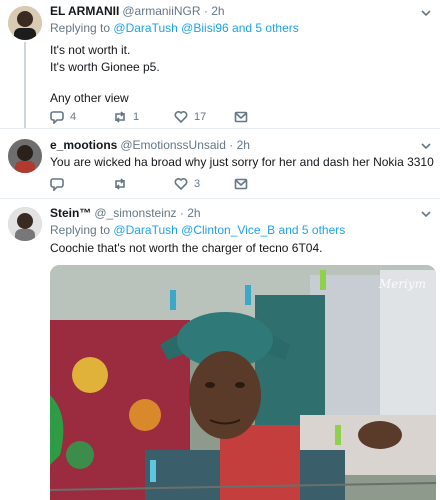  Describe the element at coordinates (228, 230) in the screenshot. I see `mention-link: @Clinton_Vice_B` at that location.